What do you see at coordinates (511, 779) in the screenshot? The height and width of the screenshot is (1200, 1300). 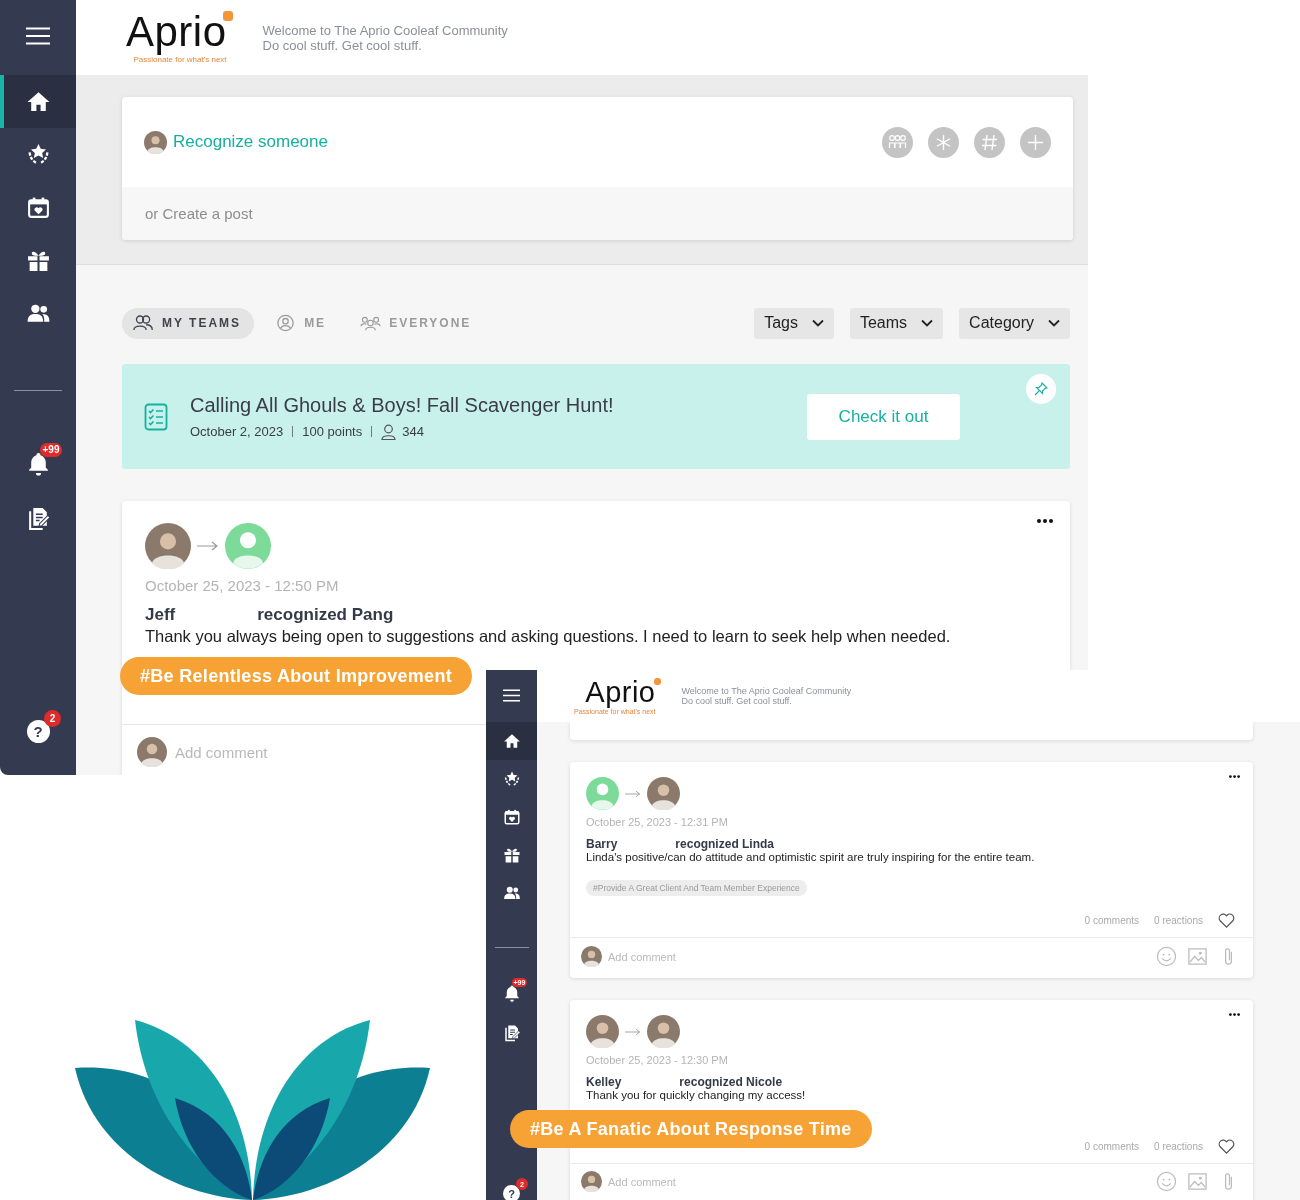 I see `star-laurel-icon` at bounding box center [511, 779].